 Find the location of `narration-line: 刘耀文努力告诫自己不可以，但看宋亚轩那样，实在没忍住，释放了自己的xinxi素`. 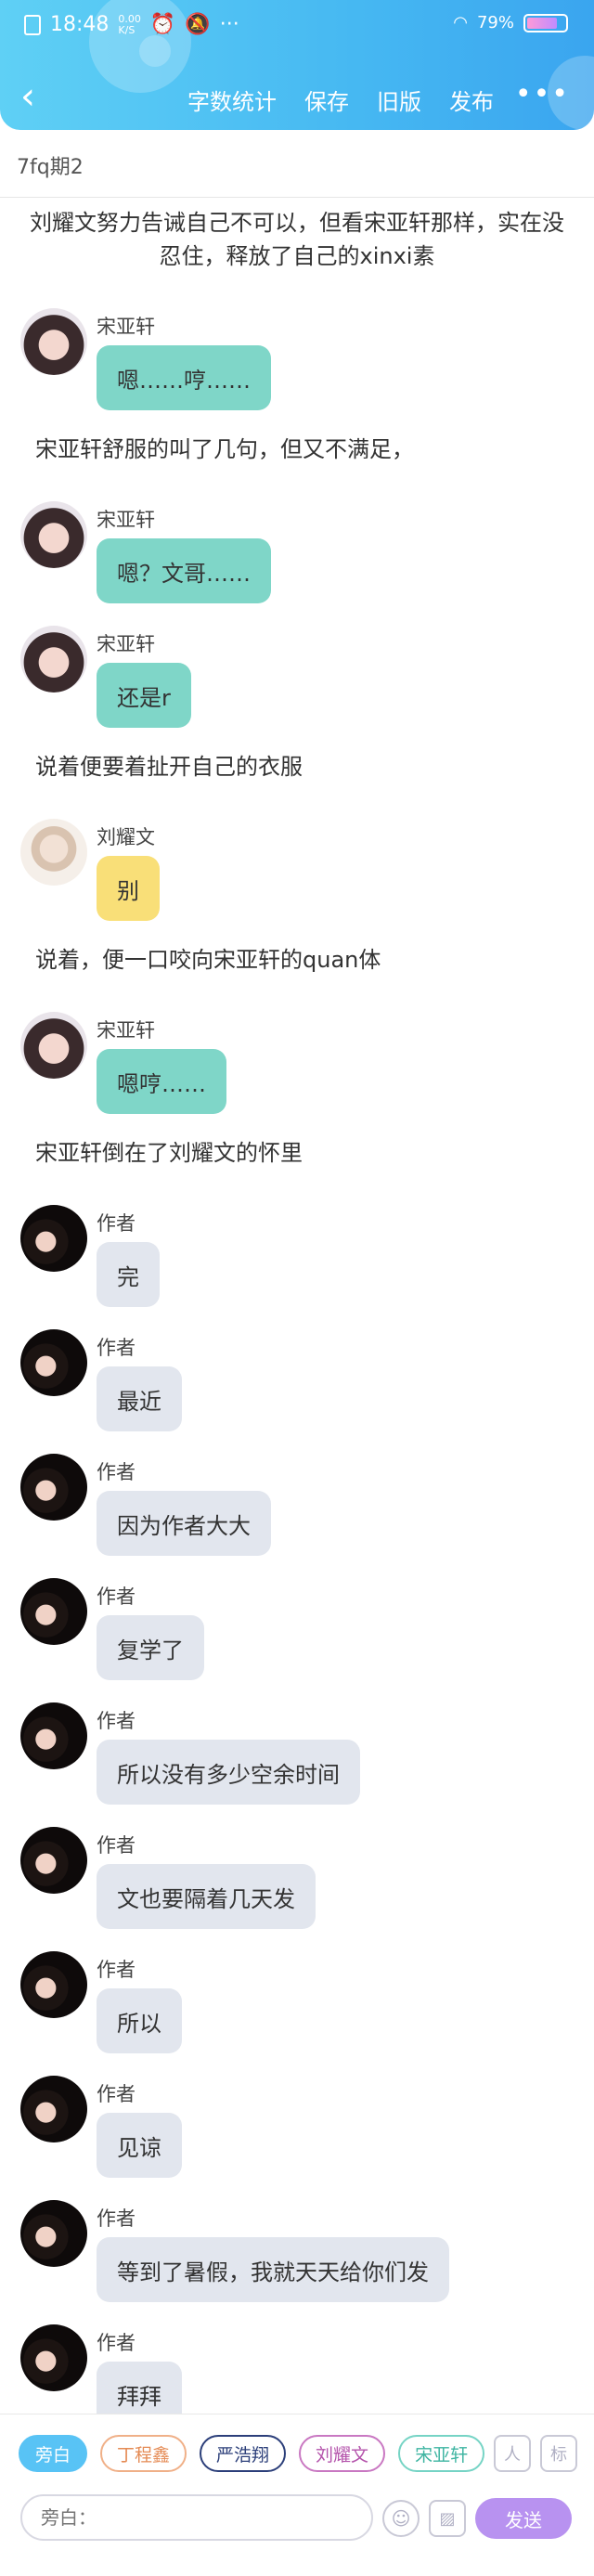

narration-line: 刘耀文努力告诫自己不可以，但看宋亚轩那样，实在没忍住，释放了自己的xinxi素 is located at coordinates (297, 239).